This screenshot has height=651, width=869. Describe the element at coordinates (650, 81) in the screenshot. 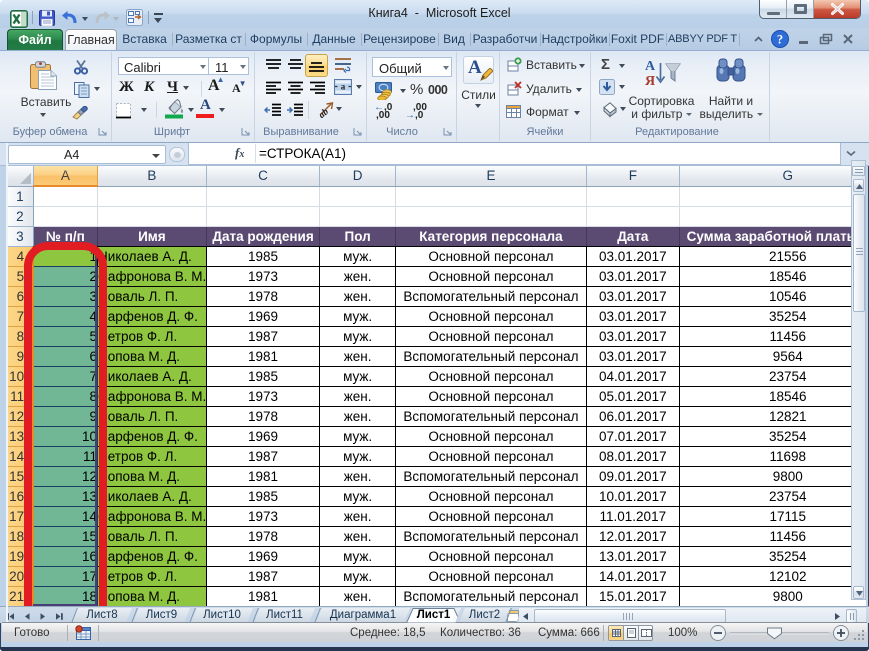

I see `svg-text: Я` at that location.